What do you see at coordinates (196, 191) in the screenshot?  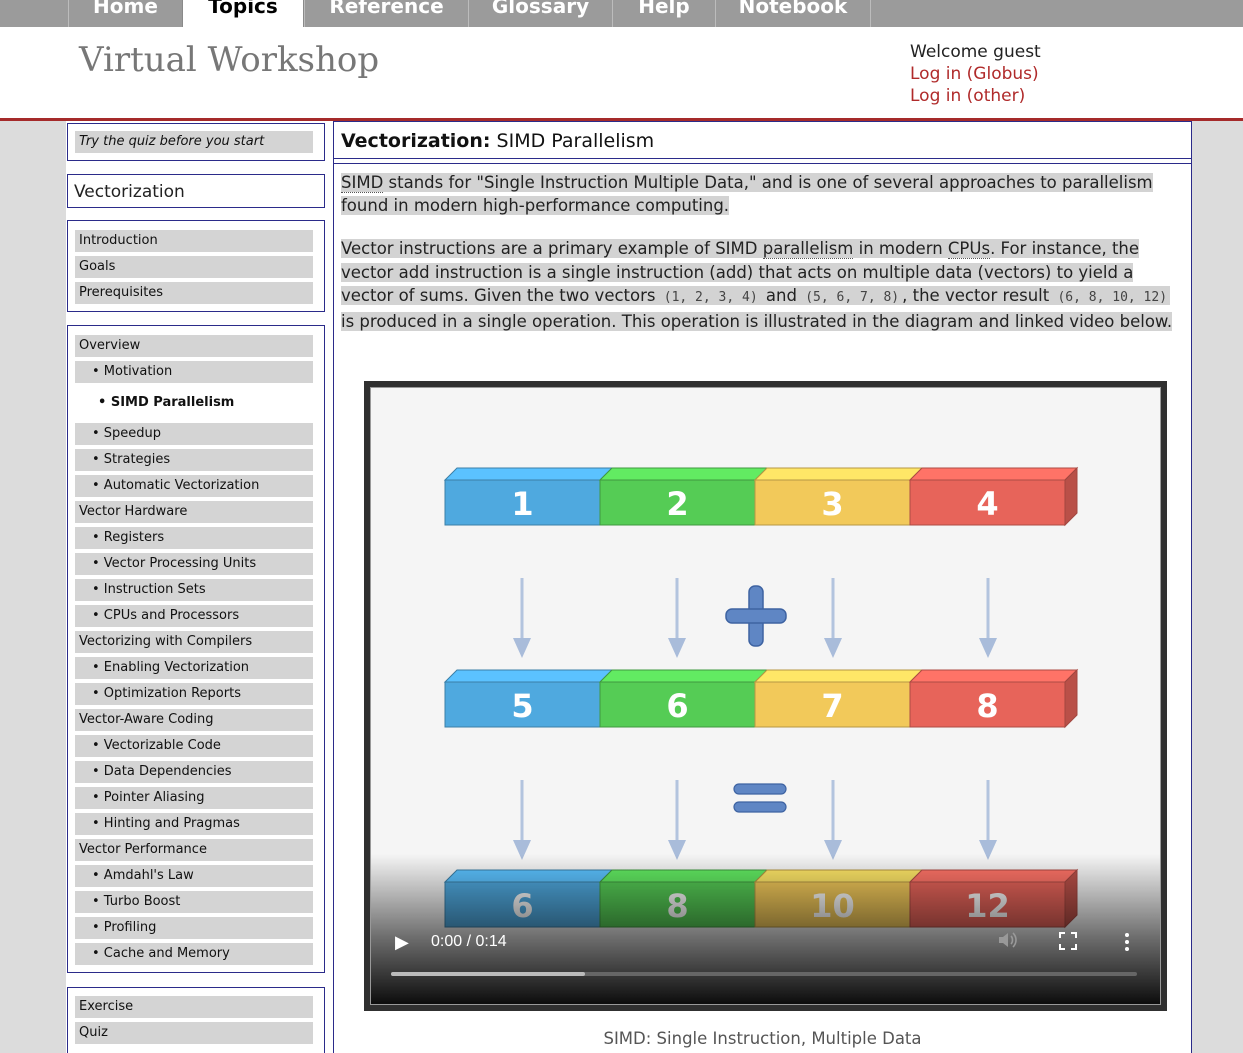 I see `section-title-box: Vectorization` at bounding box center [196, 191].